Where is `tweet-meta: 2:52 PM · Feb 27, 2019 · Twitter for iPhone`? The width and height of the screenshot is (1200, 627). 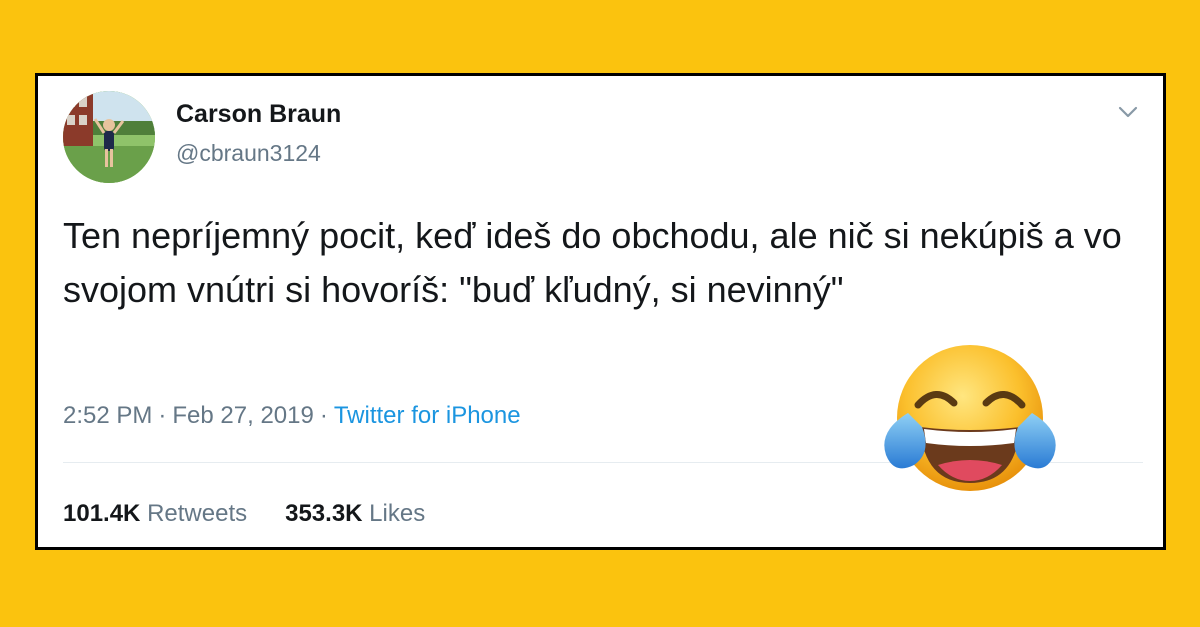 tweet-meta: 2:52 PM · Feb 27, 2019 · Twitter for iPhone is located at coordinates (292, 416).